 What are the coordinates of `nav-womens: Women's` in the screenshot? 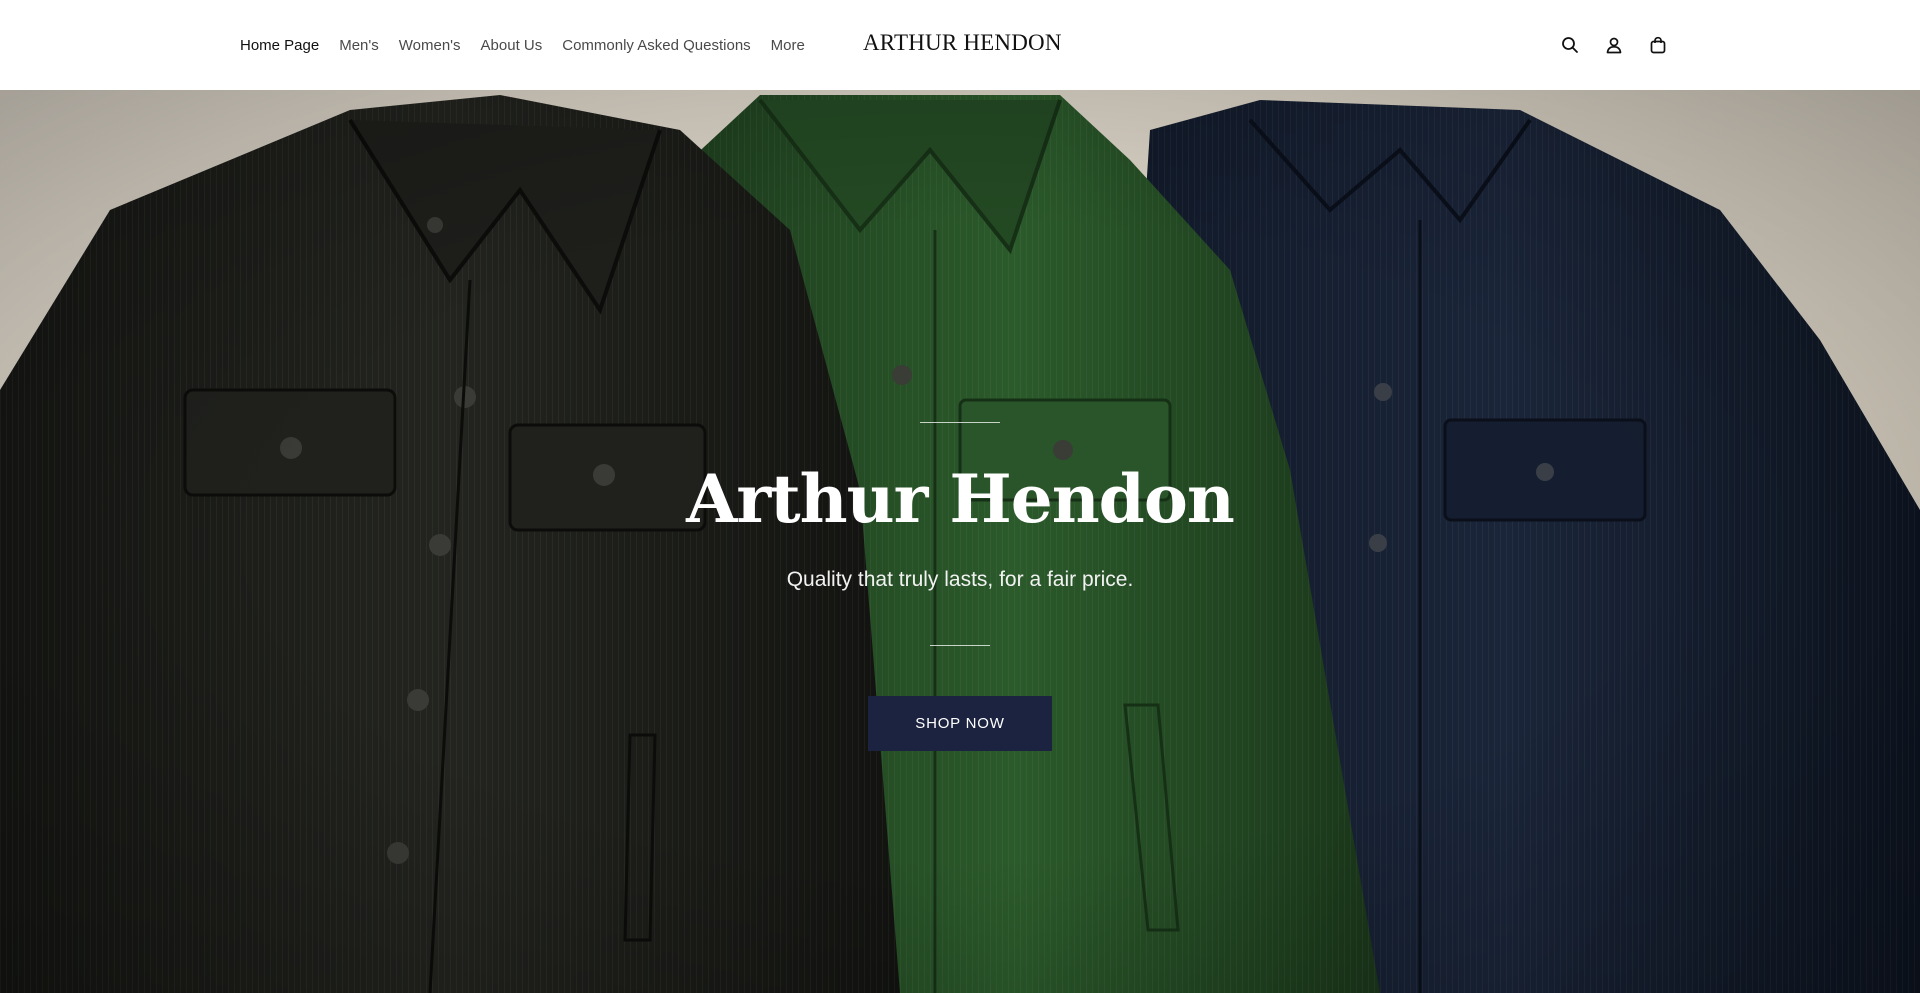 It's located at (430, 45).